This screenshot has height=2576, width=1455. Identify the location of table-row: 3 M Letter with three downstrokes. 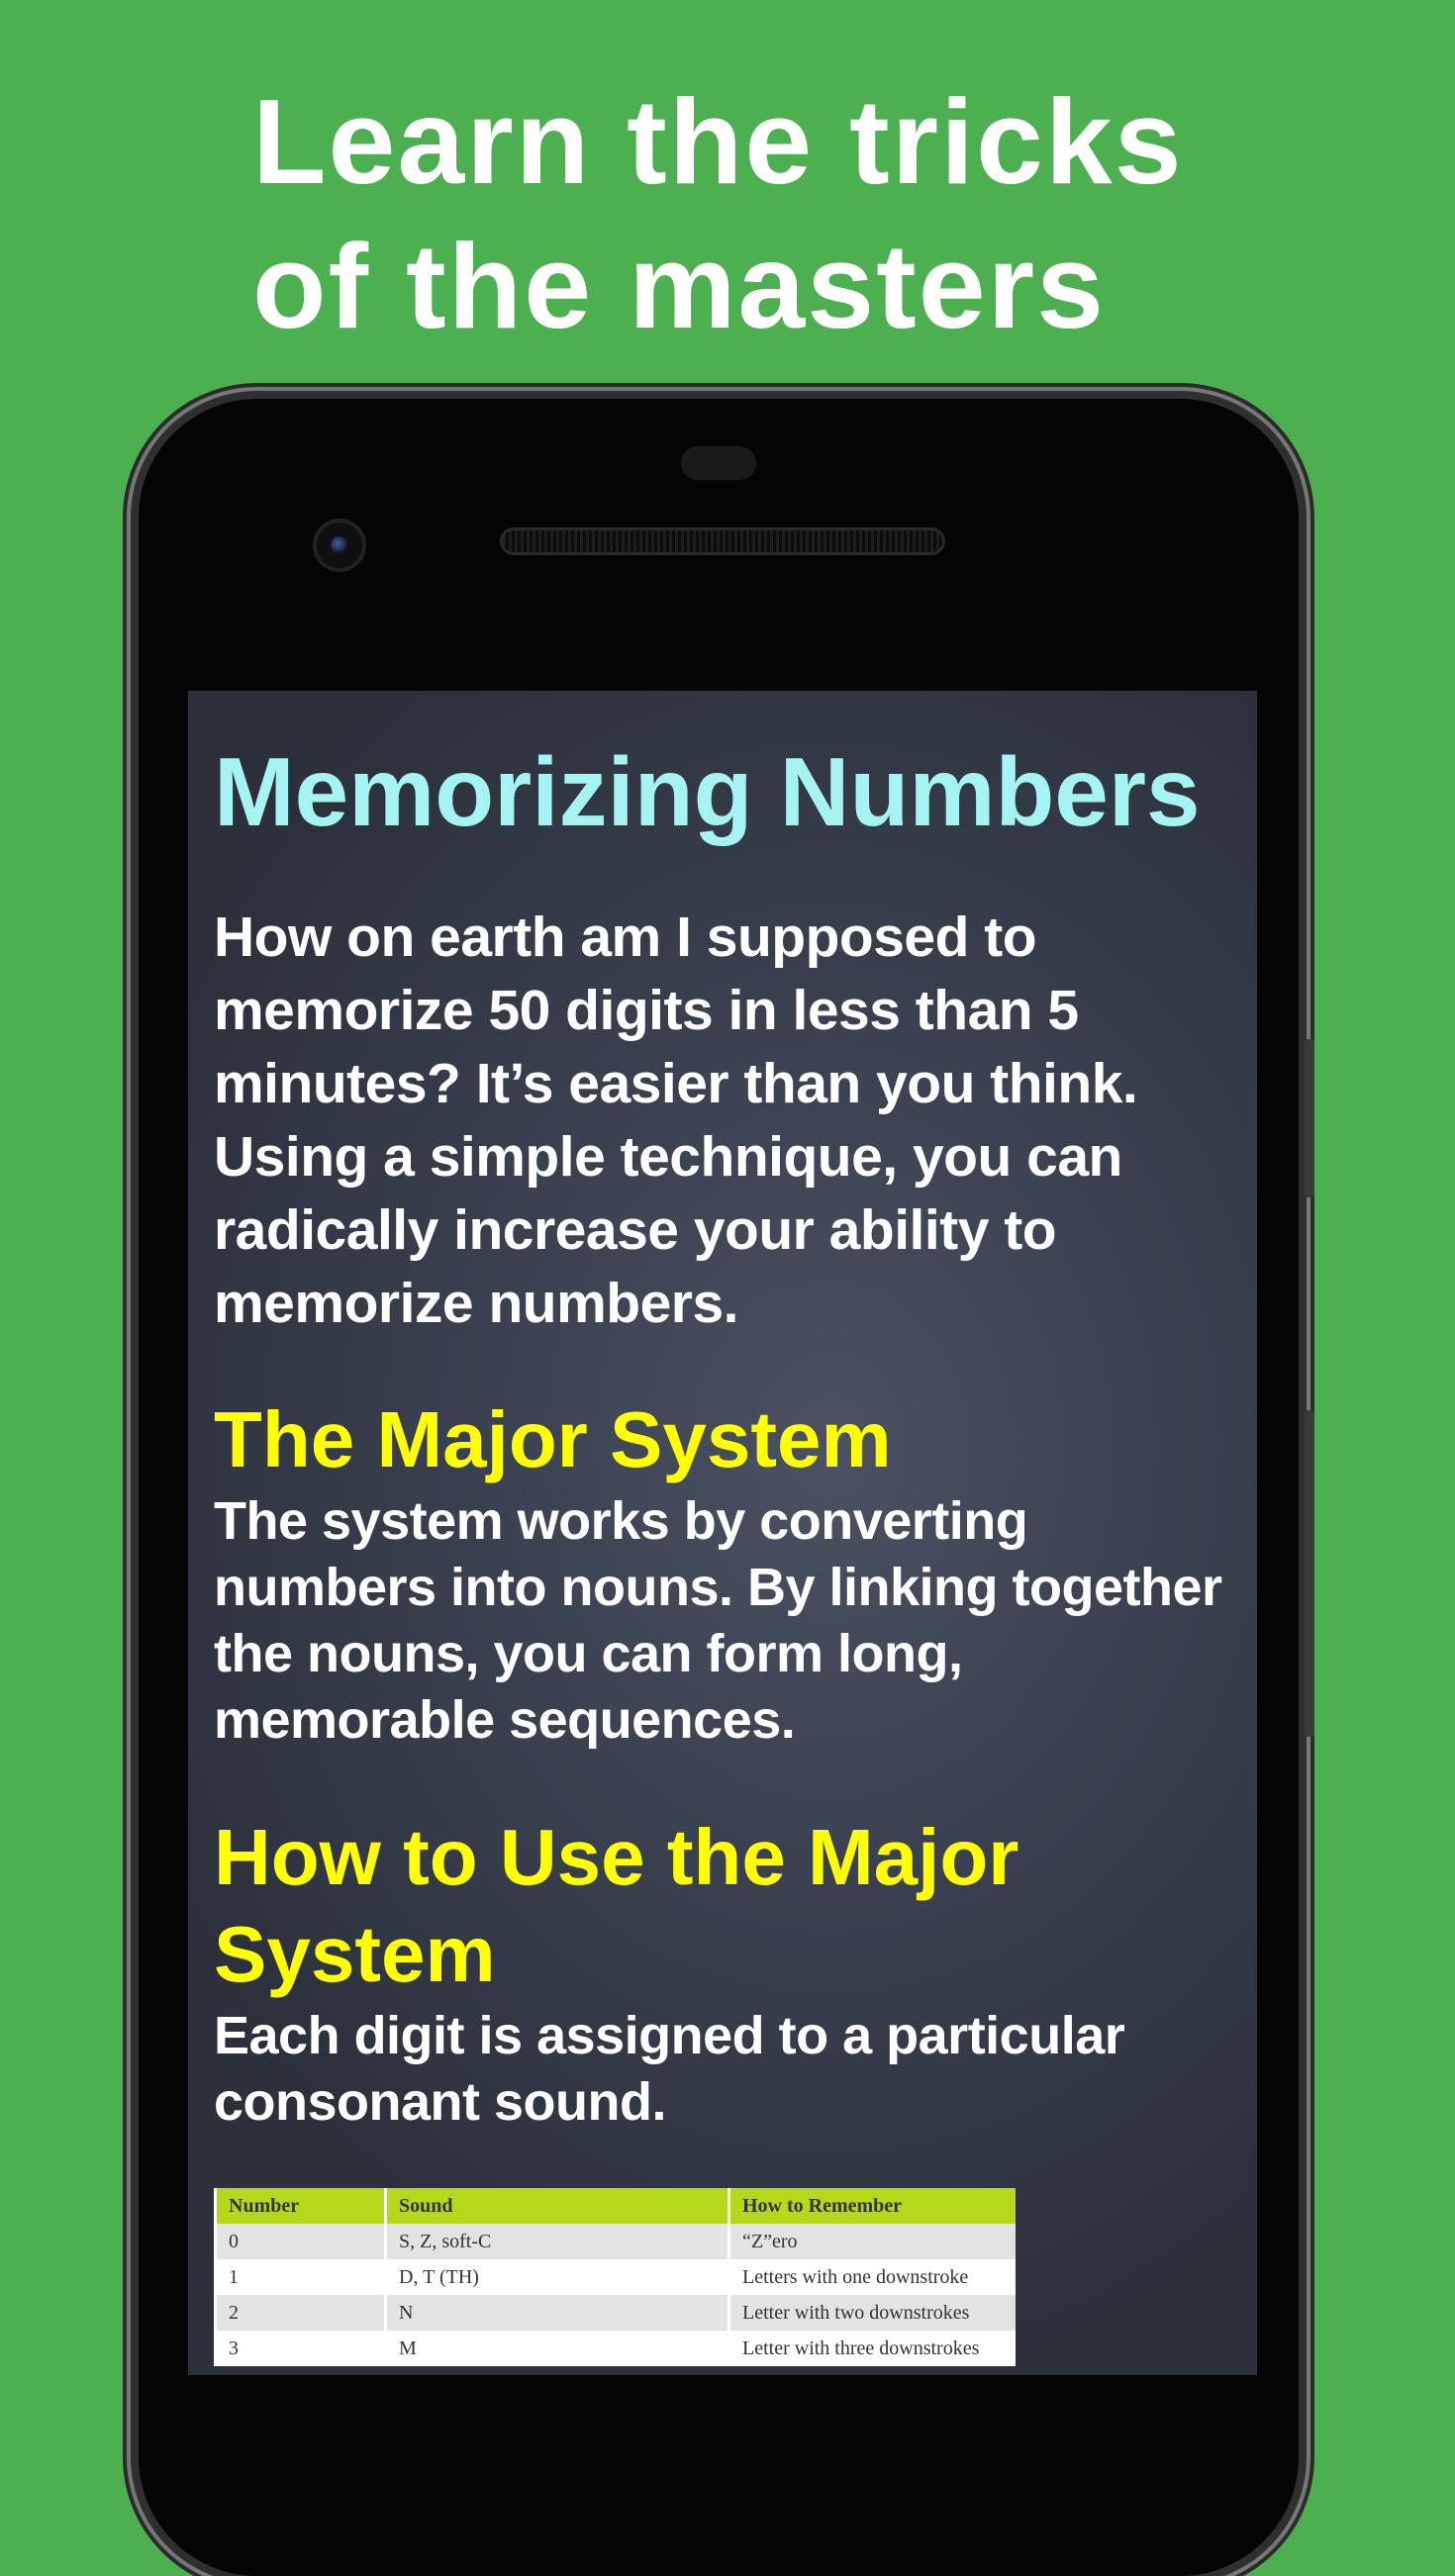
(615, 2348).